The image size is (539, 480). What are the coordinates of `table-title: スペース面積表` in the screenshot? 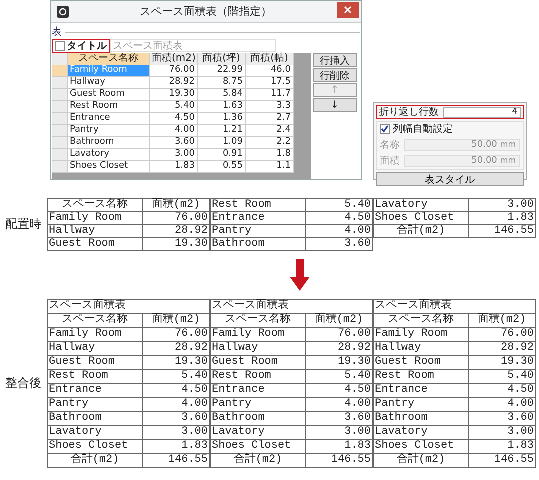 It's located at (291, 307).